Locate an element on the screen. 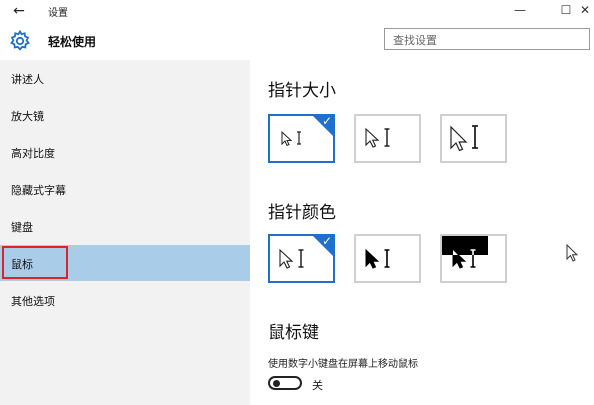  sidebar-item-label: 键盘 is located at coordinates (22, 227).